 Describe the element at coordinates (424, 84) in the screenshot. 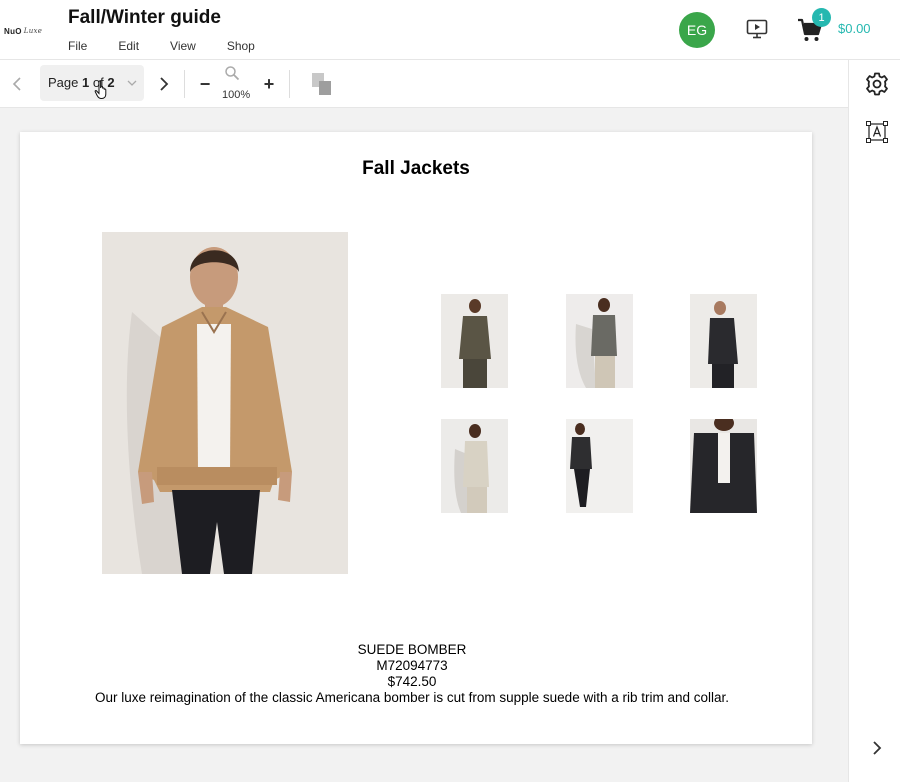

I see `document-toolbar: Page 1 of 2 − 100% +` at that location.